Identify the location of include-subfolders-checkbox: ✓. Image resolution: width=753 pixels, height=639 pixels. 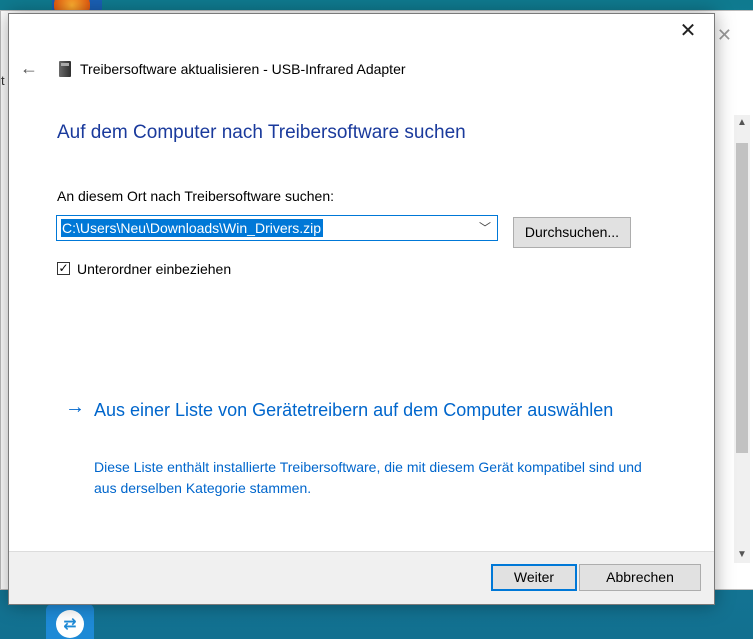
(63, 268).